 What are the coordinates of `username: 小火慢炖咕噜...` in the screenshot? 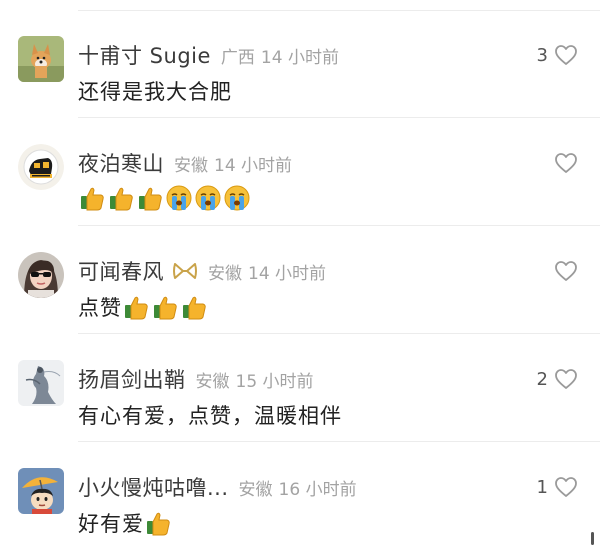 It's located at (153, 487).